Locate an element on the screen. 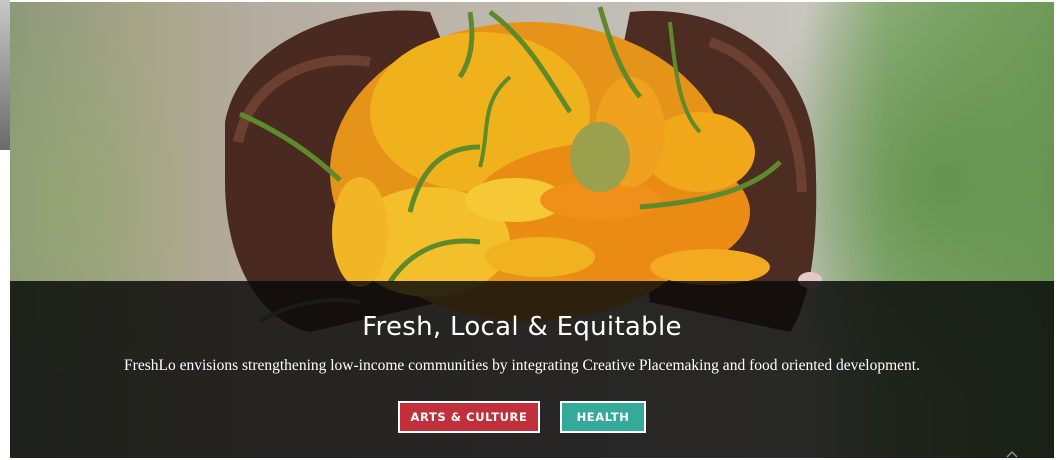  page-edge-strip is located at coordinates (5, 75).